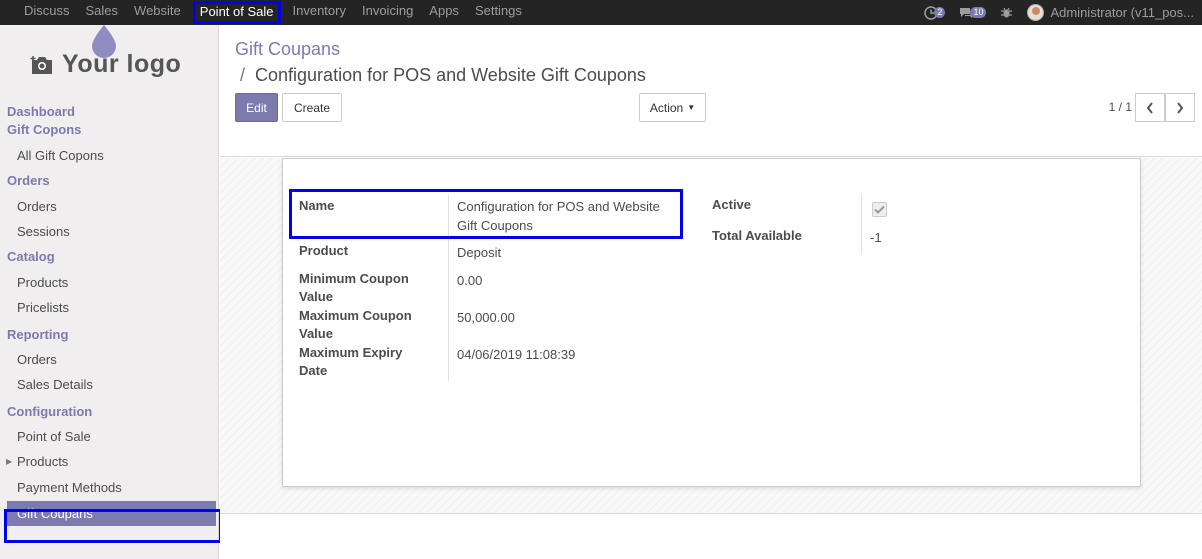 This screenshot has height=559, width=1202. I want to click on sidebar-item-label: Products, so click(43, 461).